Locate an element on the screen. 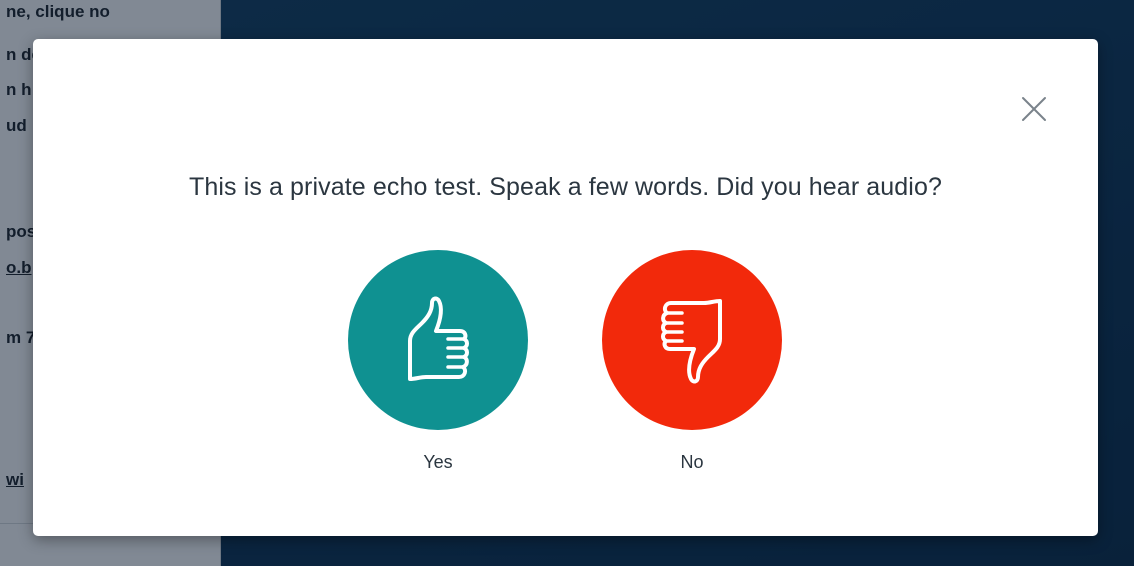 The width and height of the screenshot is (1134, 566). no-button is located at coordinates (692, 340).